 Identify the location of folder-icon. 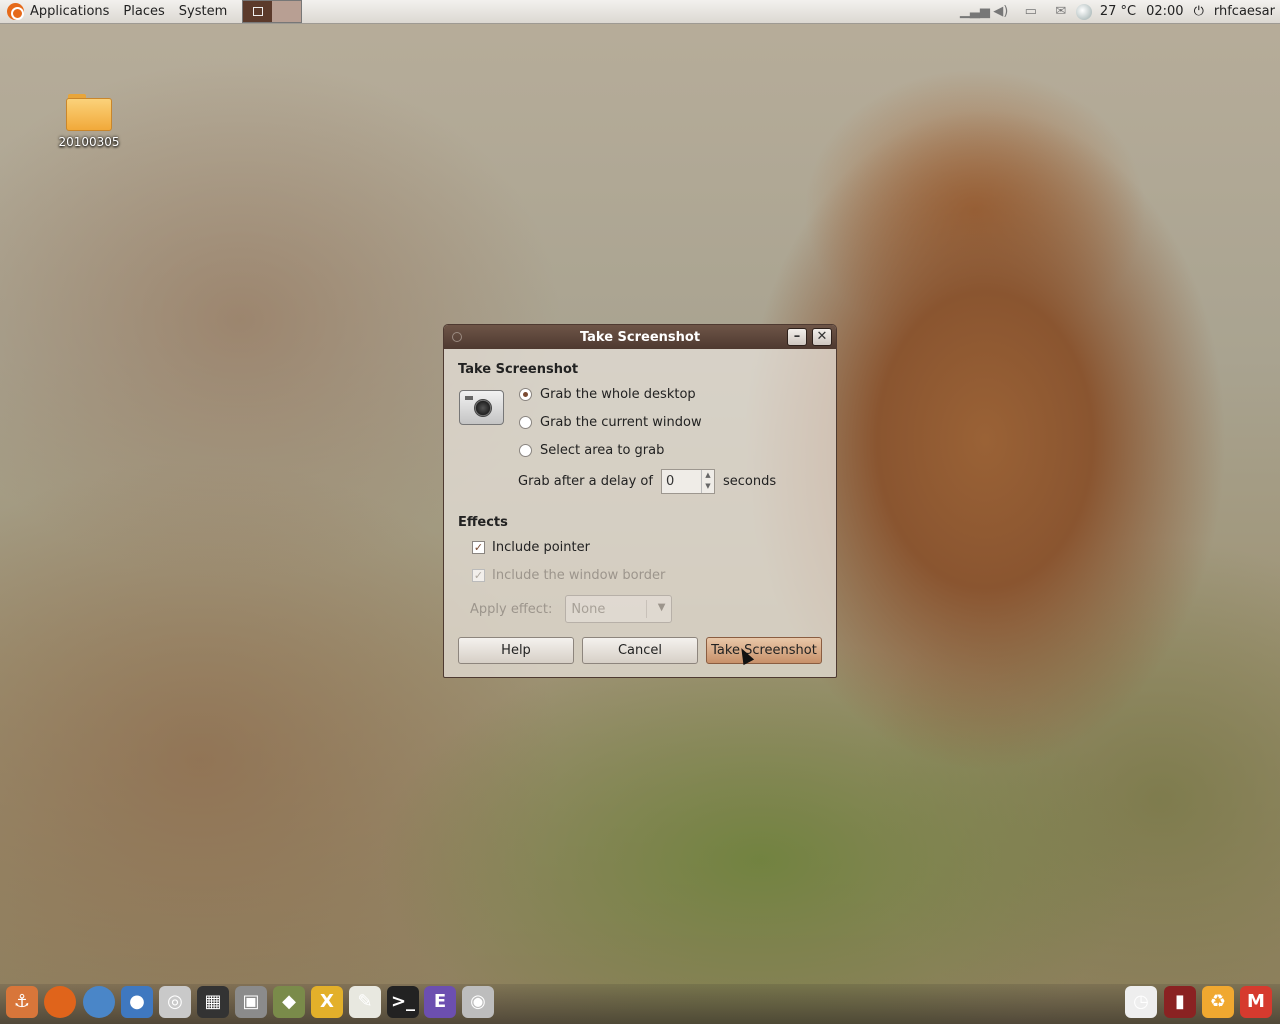
(89, 112).